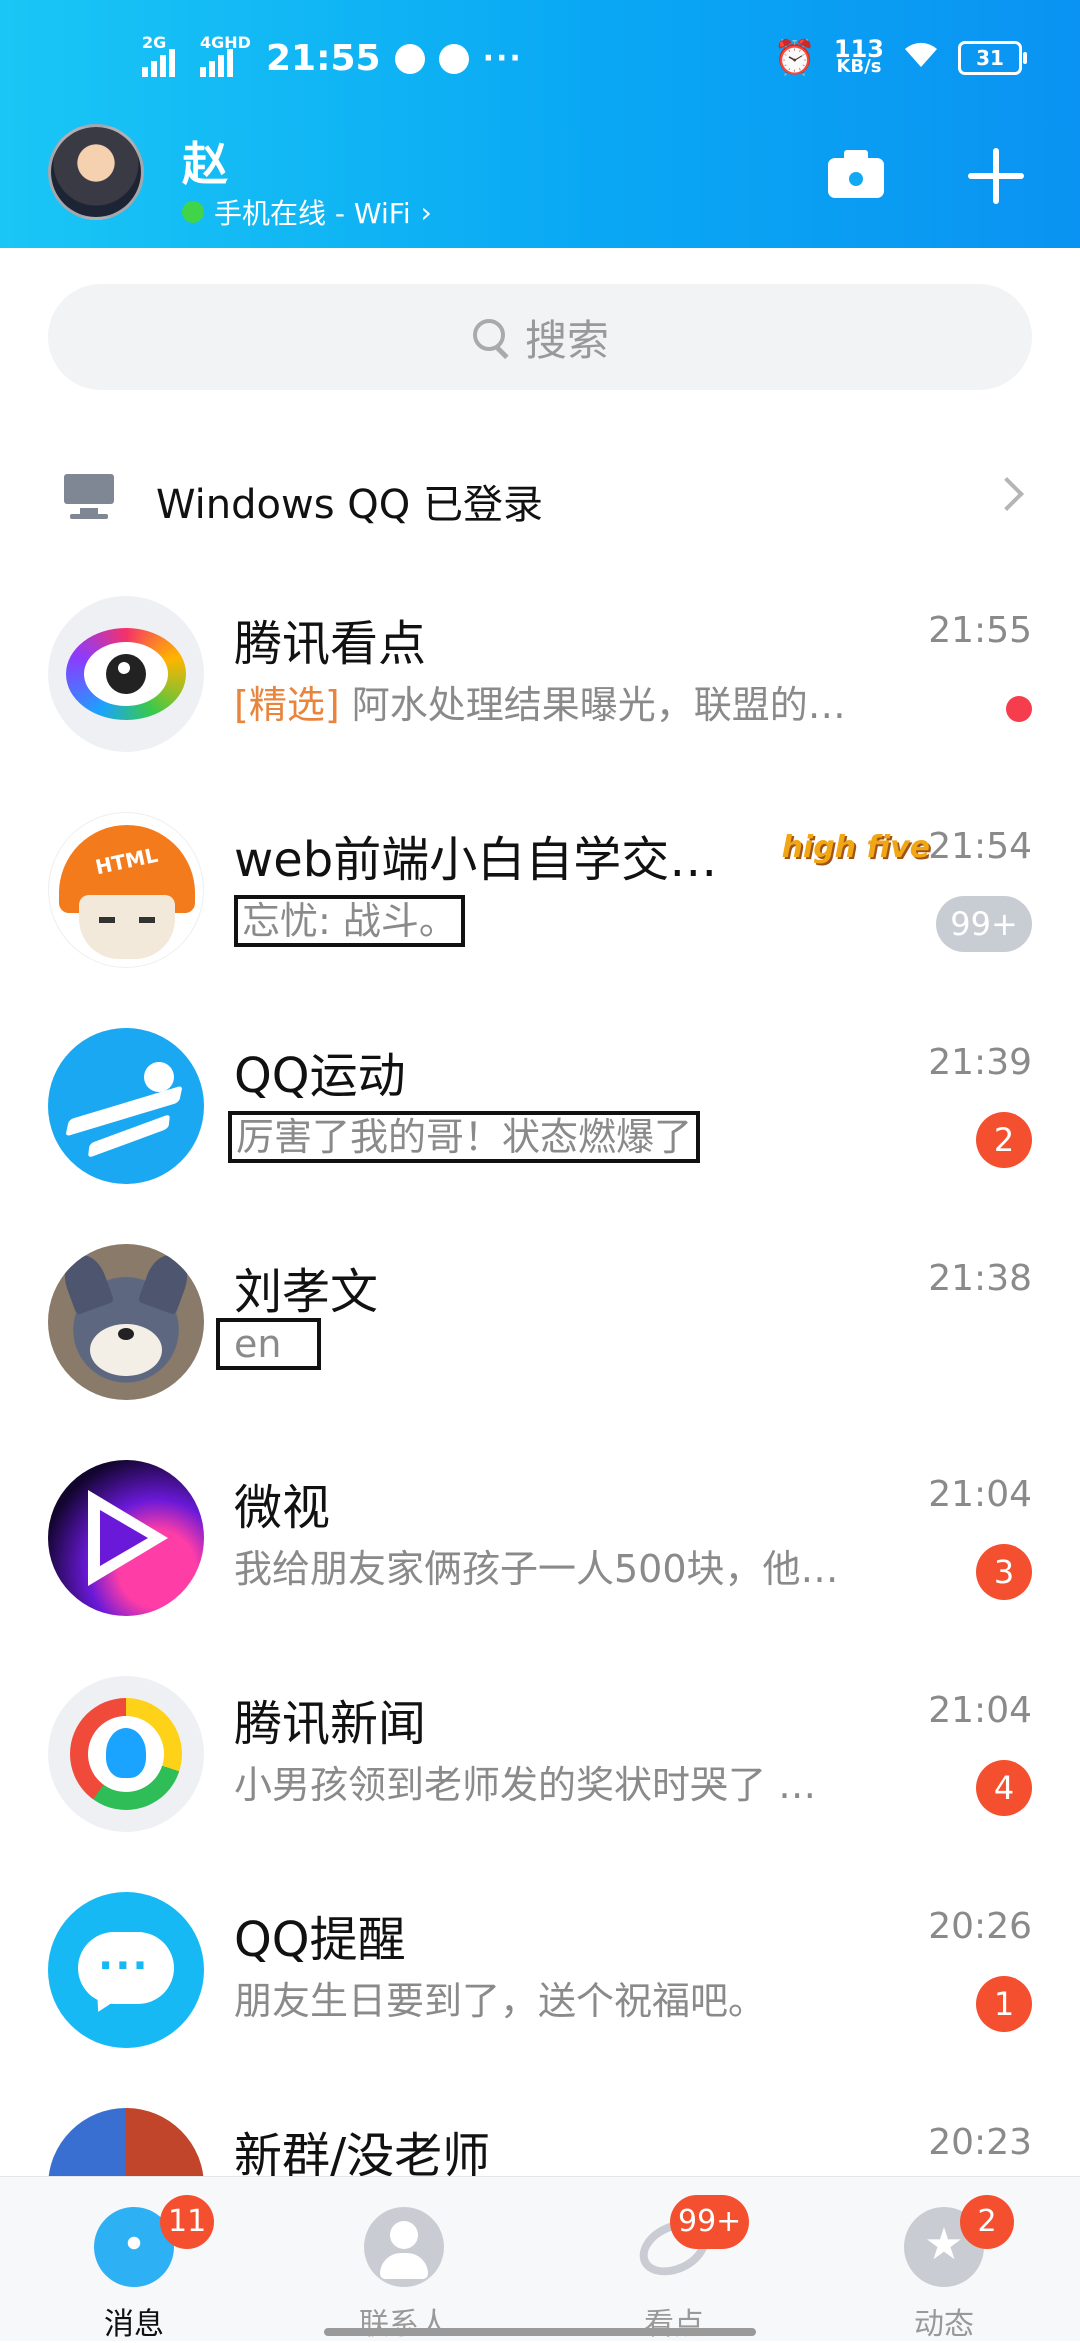 This screenshot has width=1080, height=2343. What do you see at coordinates (306, 1292) in the screenshot?
I see `conversation-name: 刘孝文` at bounding box center [306, 1292].